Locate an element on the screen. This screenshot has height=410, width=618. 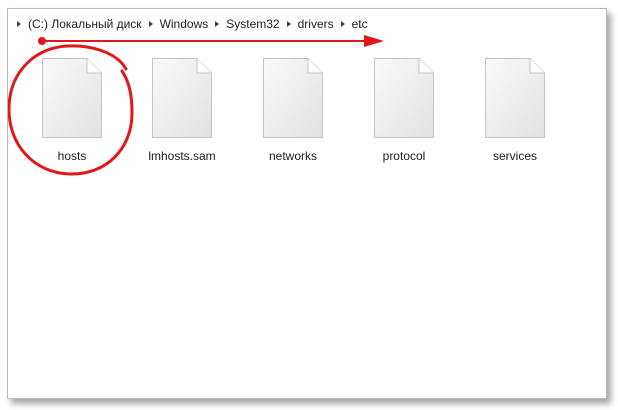
annotation-circle-icon is located at coordinates (71, 110).